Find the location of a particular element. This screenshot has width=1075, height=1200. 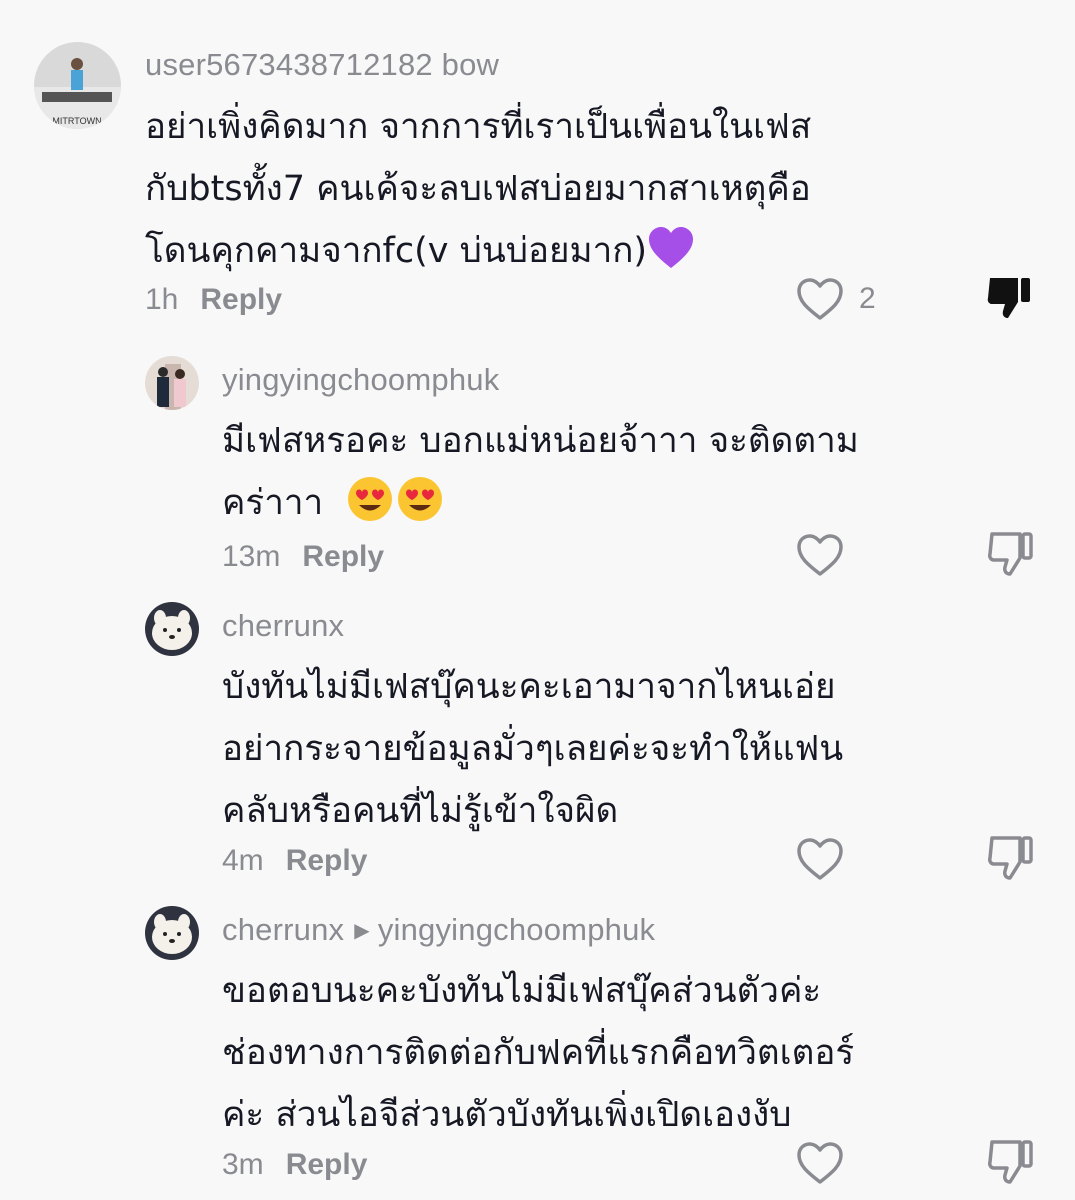

comment-meta: 4m Reply is located at coordinates (294, 861).